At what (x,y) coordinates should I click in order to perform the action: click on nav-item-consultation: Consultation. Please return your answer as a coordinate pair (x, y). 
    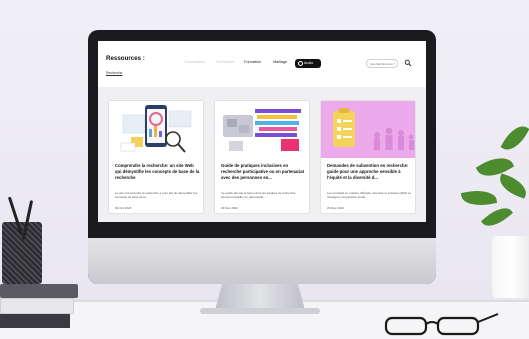
    Looking at the image, I should click on (194, 62).